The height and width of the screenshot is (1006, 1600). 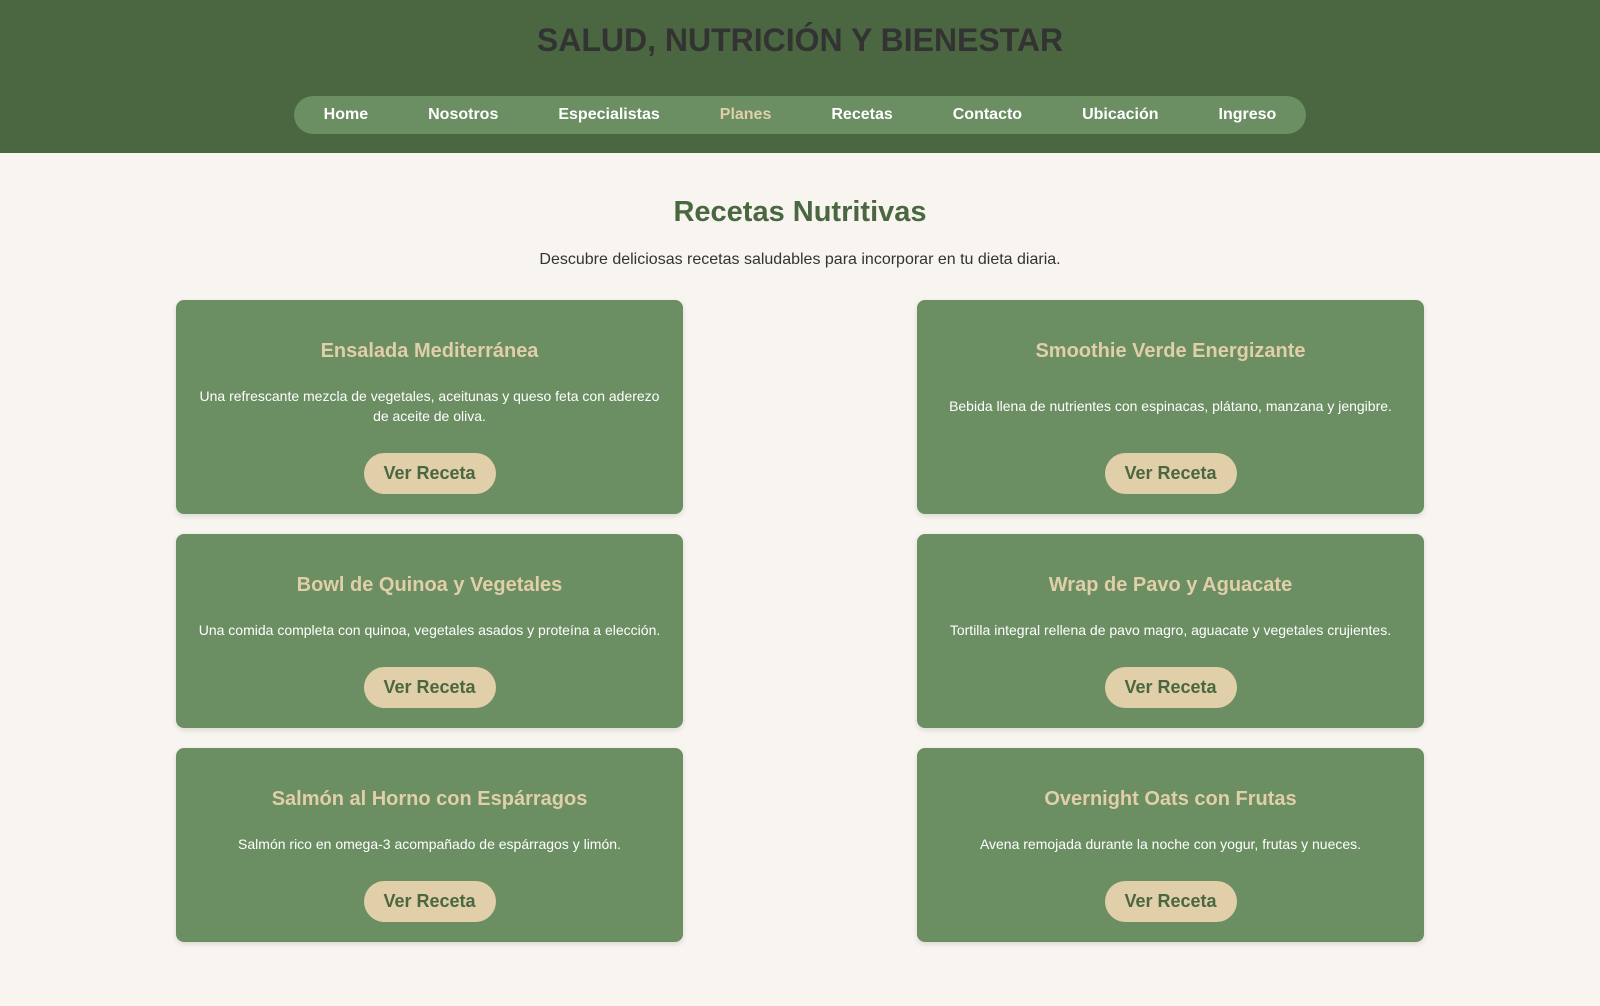 I want to click on recipe-title: Wrap de Pavo y Aguacate, so click(x=1170, y=585).